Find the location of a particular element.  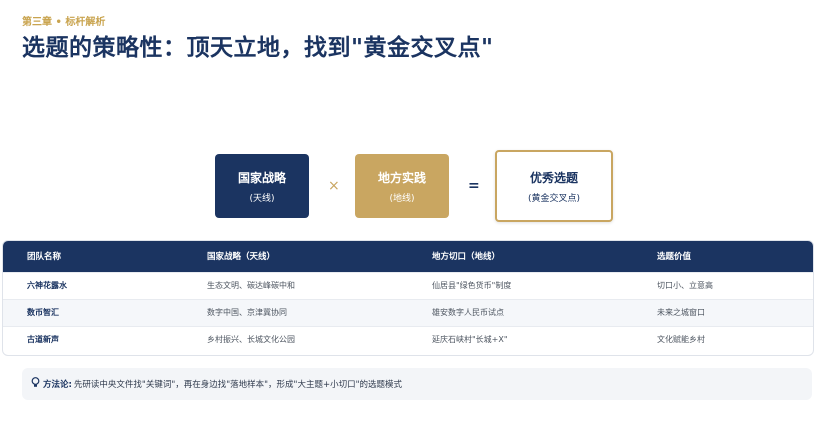

excellent-topic-sub: (黄金交叉点) is located at coordinates (554, 198).